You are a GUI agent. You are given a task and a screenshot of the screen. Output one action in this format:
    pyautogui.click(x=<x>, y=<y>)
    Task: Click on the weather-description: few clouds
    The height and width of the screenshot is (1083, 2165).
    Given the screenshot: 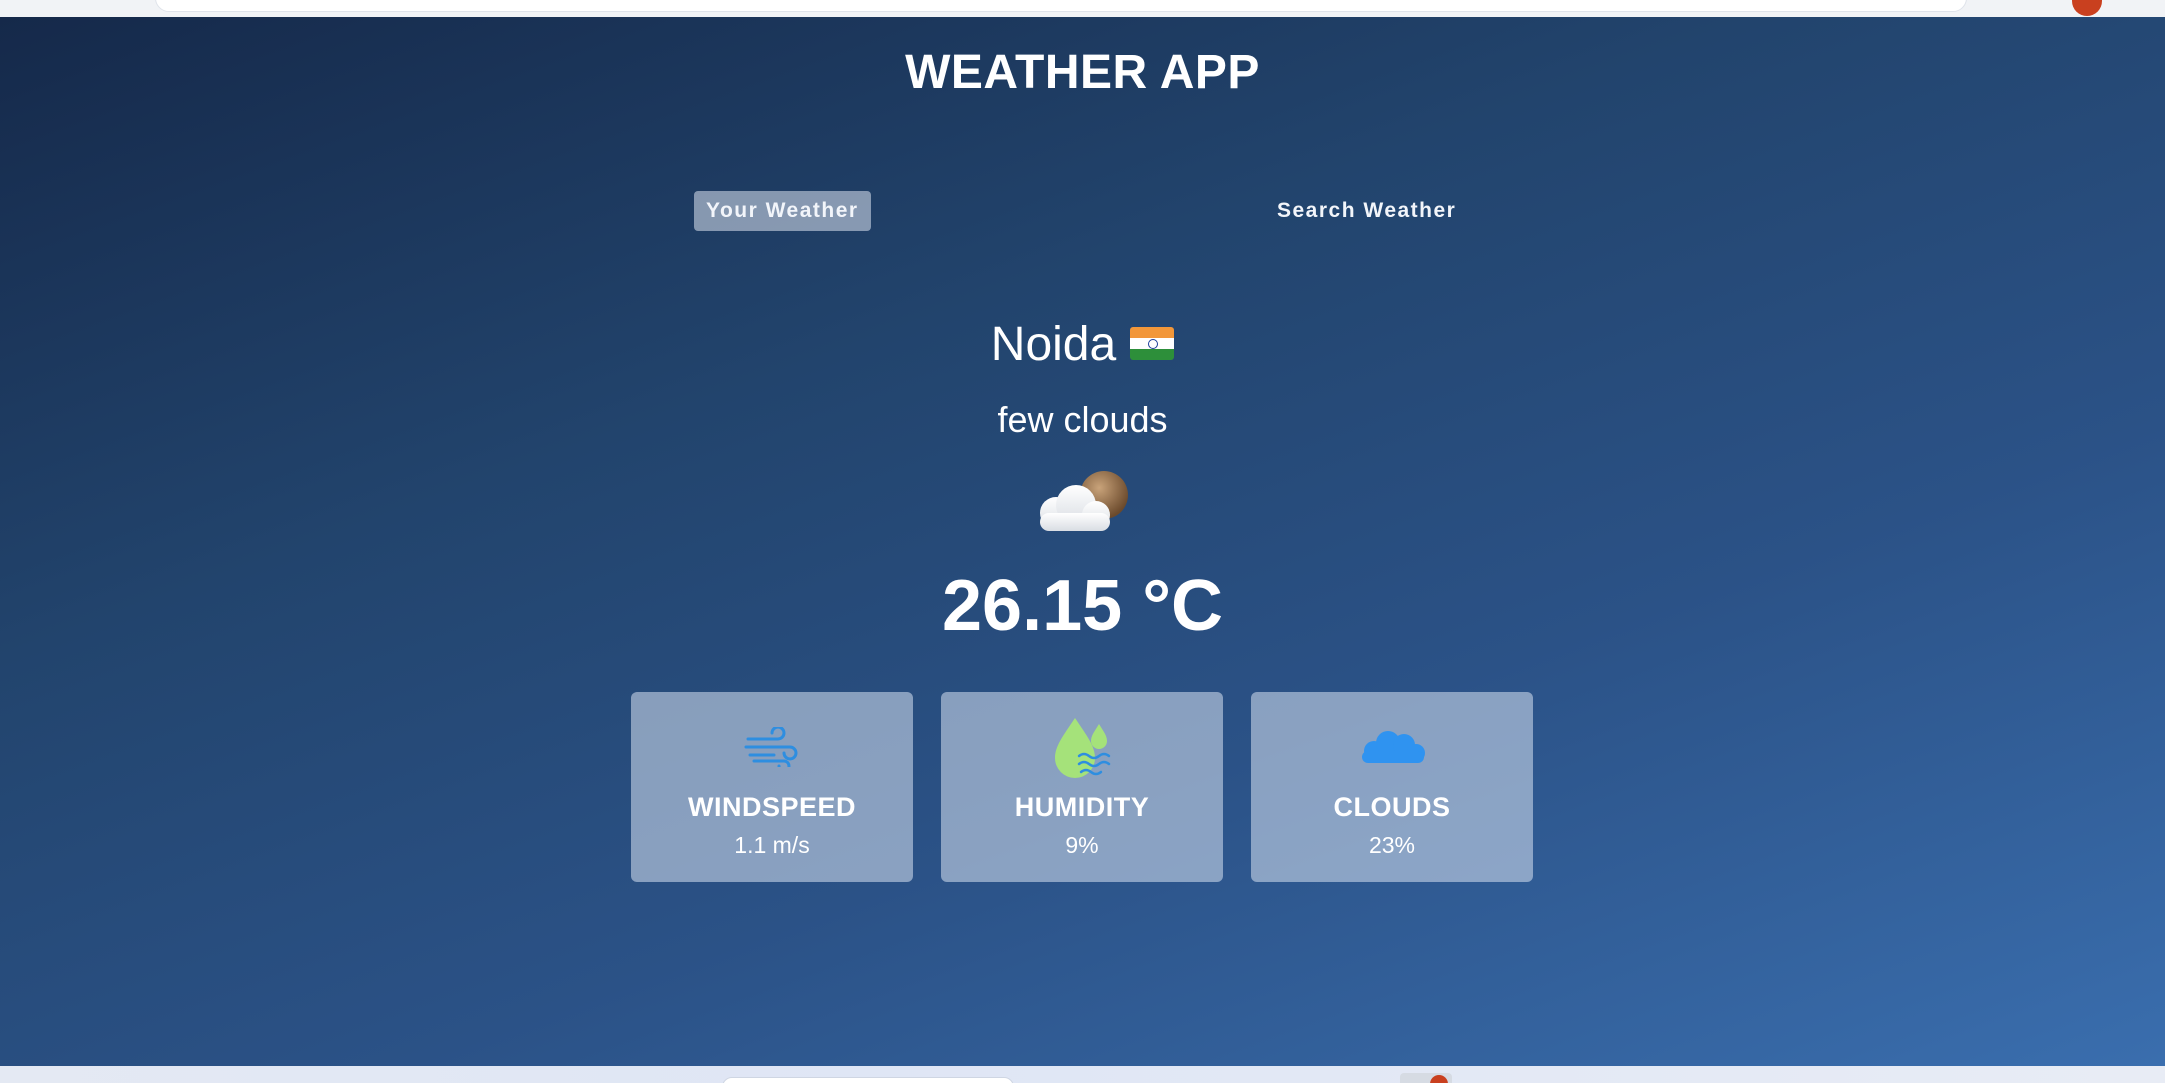 What is the action you would take?
    pyautogui.click(x=1082, y=419)
    